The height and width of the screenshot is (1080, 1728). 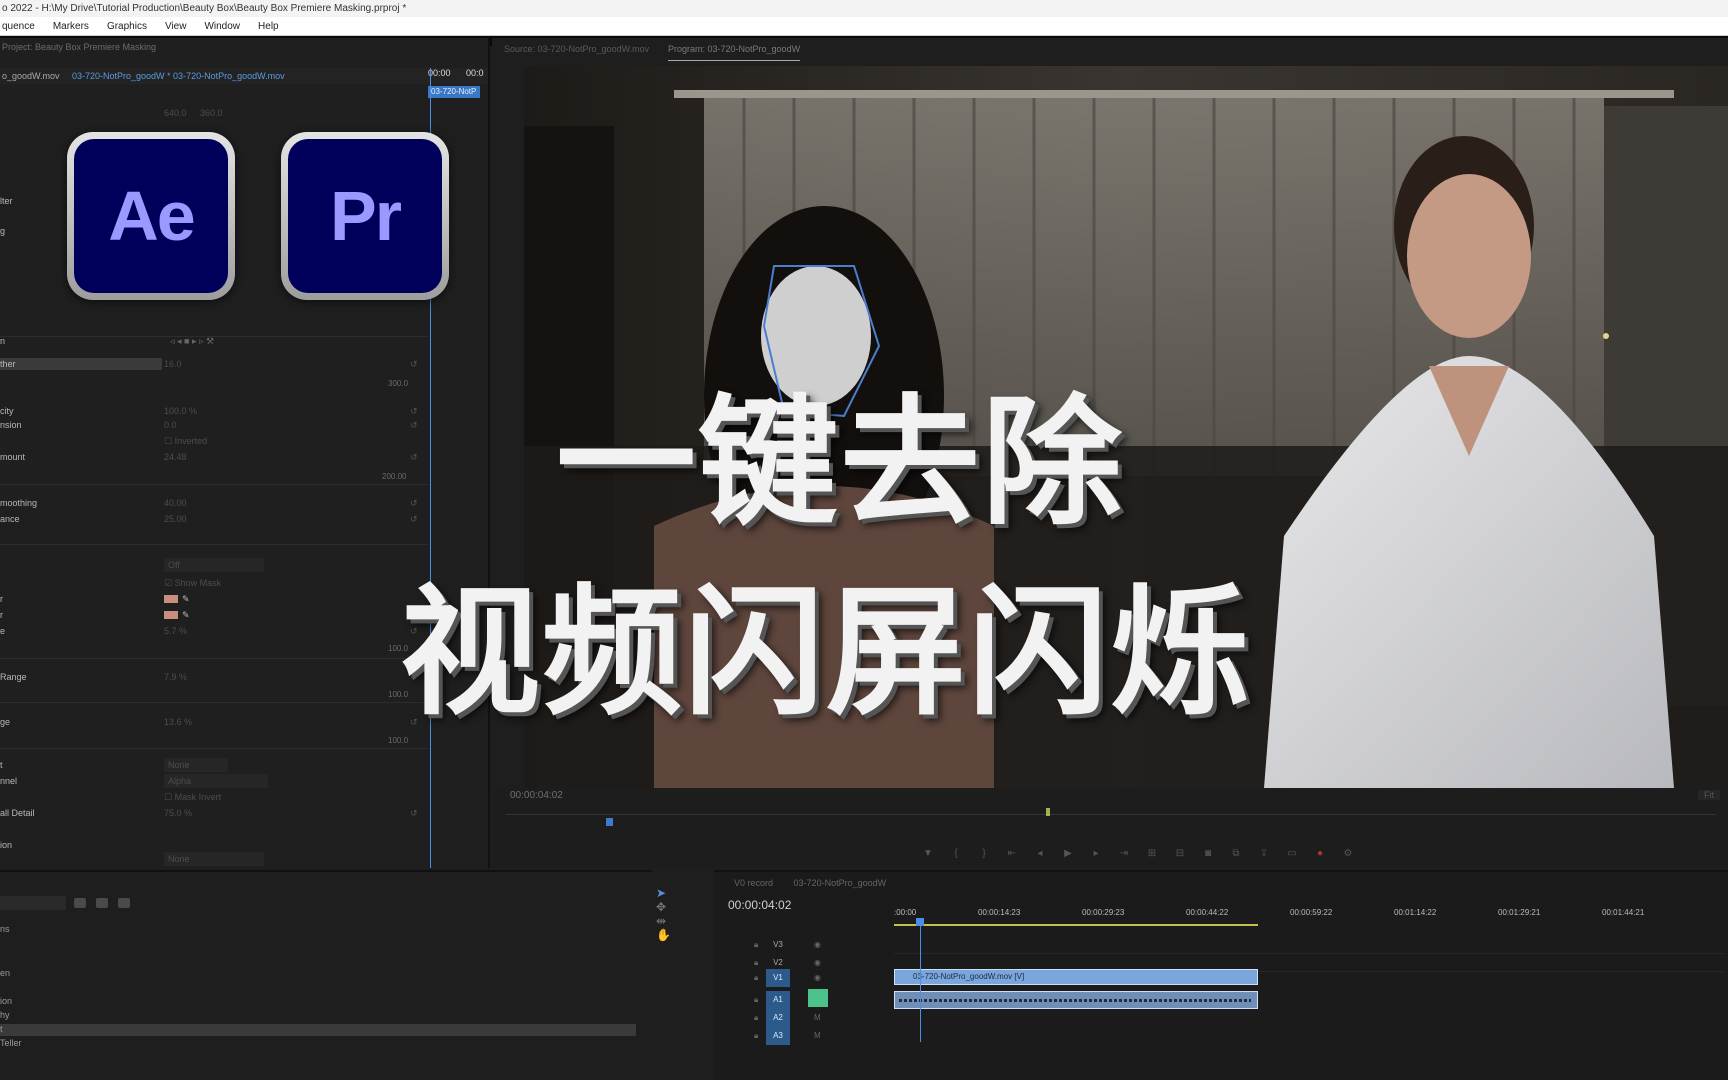 I want to click on ec-row-value: 24.48, so click(x=175, y=457).